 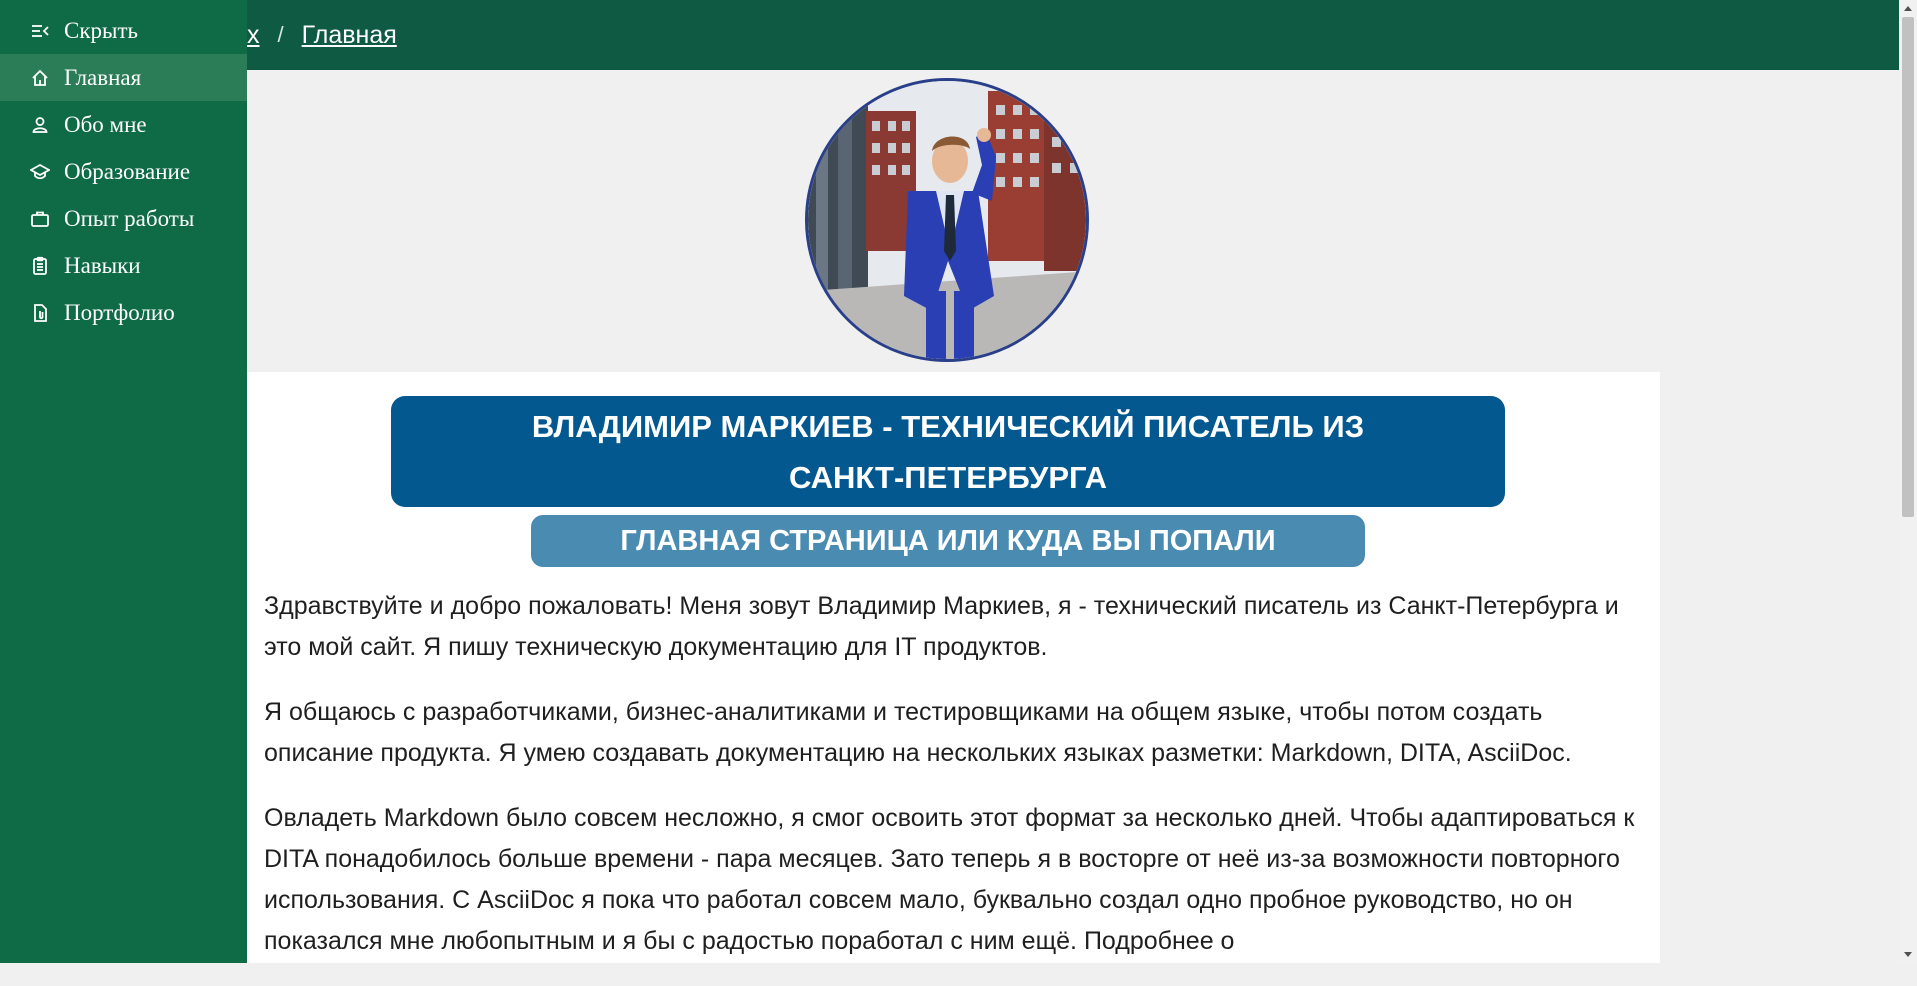 What do you see at coordinates (129, 218) in the screenshot?
I see `sidebar-item-label: Опыт работы` at bounding box center [129, 218].